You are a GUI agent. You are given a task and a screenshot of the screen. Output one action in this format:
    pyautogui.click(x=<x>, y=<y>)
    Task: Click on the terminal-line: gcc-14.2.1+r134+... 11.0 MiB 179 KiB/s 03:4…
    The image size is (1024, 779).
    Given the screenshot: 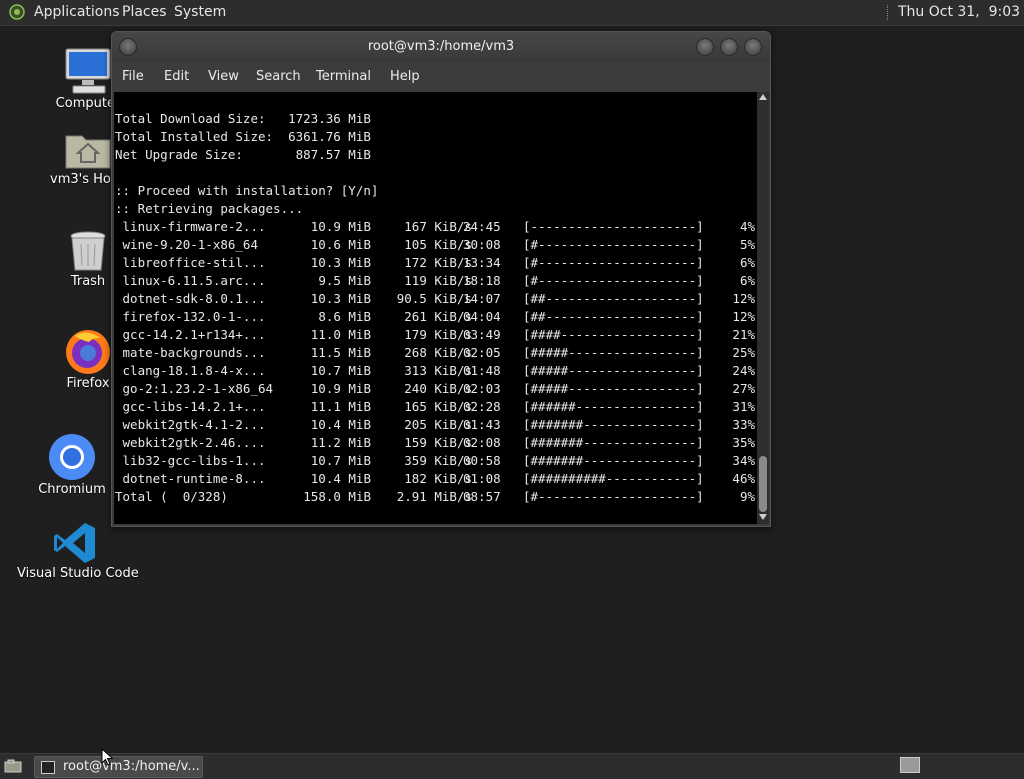 What is the action you would take?
    pyautogui.click(x=435, y=334)
    